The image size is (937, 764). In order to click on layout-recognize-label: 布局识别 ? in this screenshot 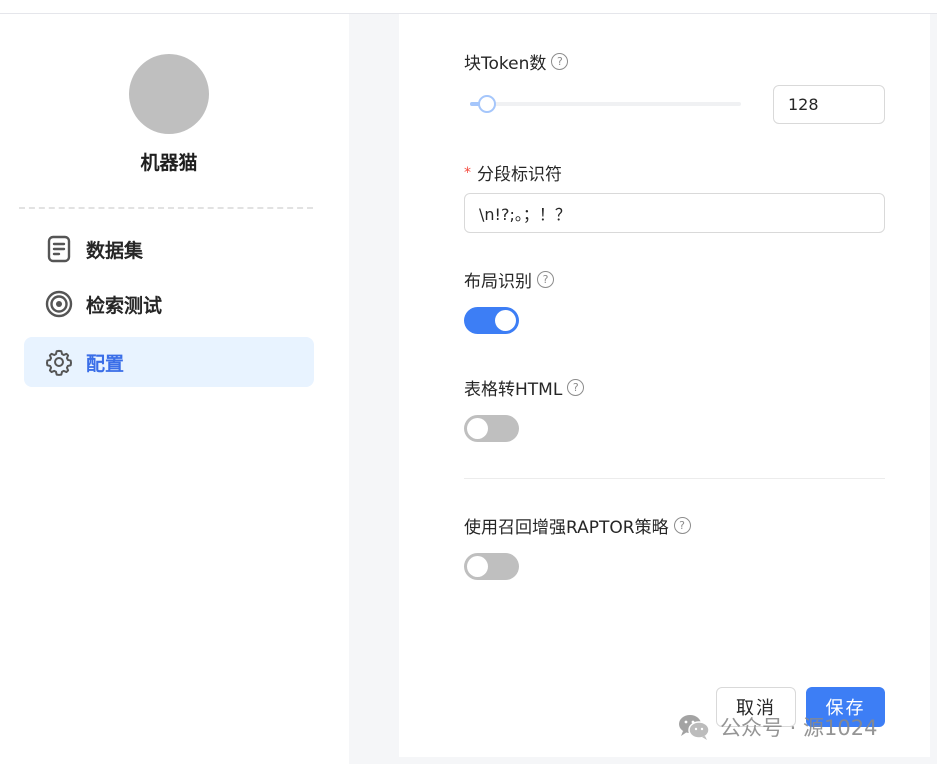, I will do `click(509, 279)`.